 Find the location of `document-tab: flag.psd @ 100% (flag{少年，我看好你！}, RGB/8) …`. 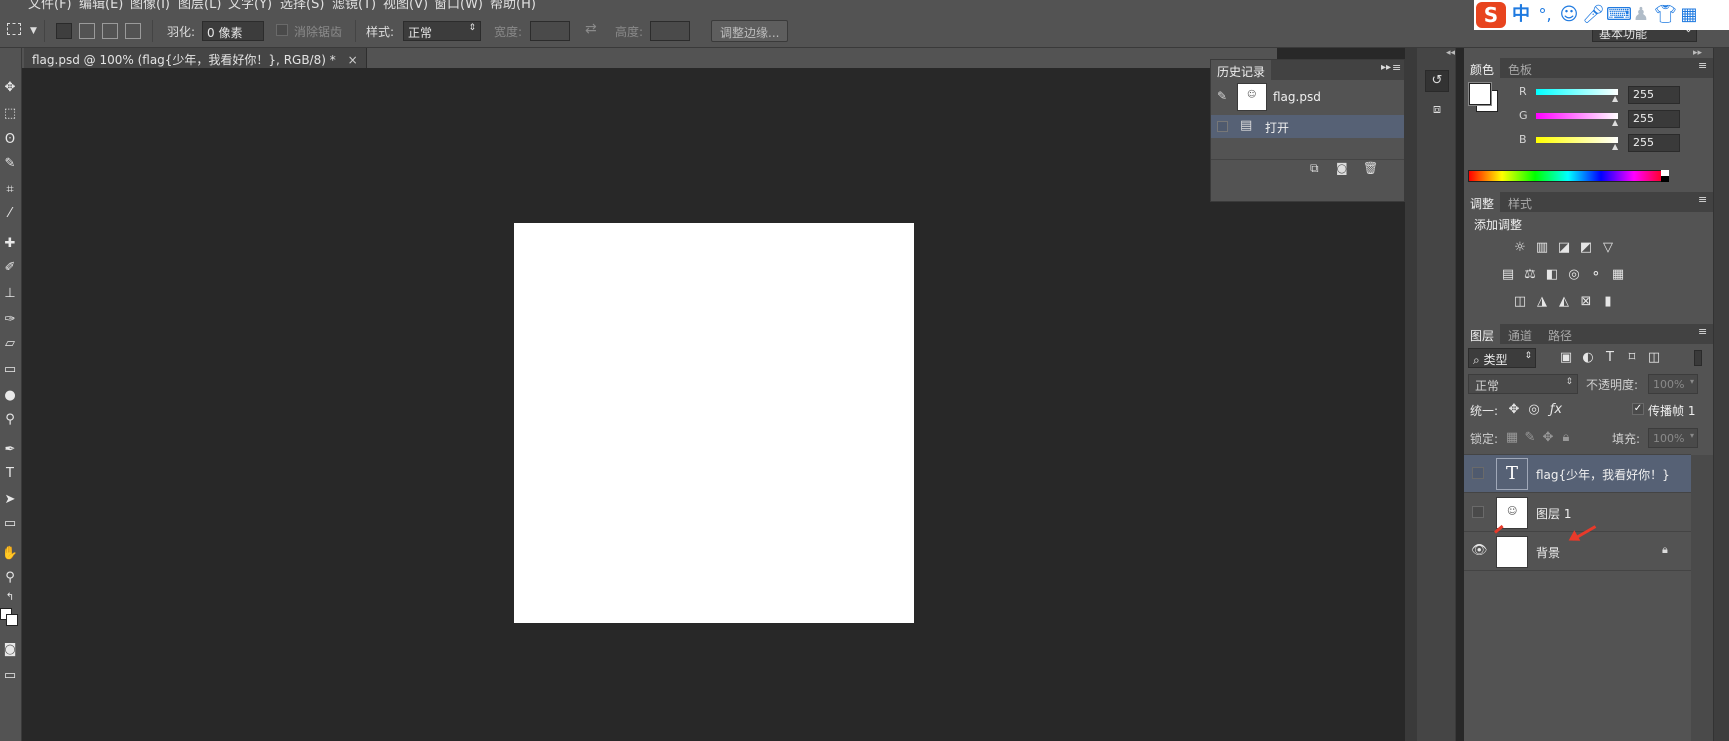

document-tab: flag.psd @ 100% (flag{少年，我看好你！}, RGB/8) … is located at coordinates (195, 58).